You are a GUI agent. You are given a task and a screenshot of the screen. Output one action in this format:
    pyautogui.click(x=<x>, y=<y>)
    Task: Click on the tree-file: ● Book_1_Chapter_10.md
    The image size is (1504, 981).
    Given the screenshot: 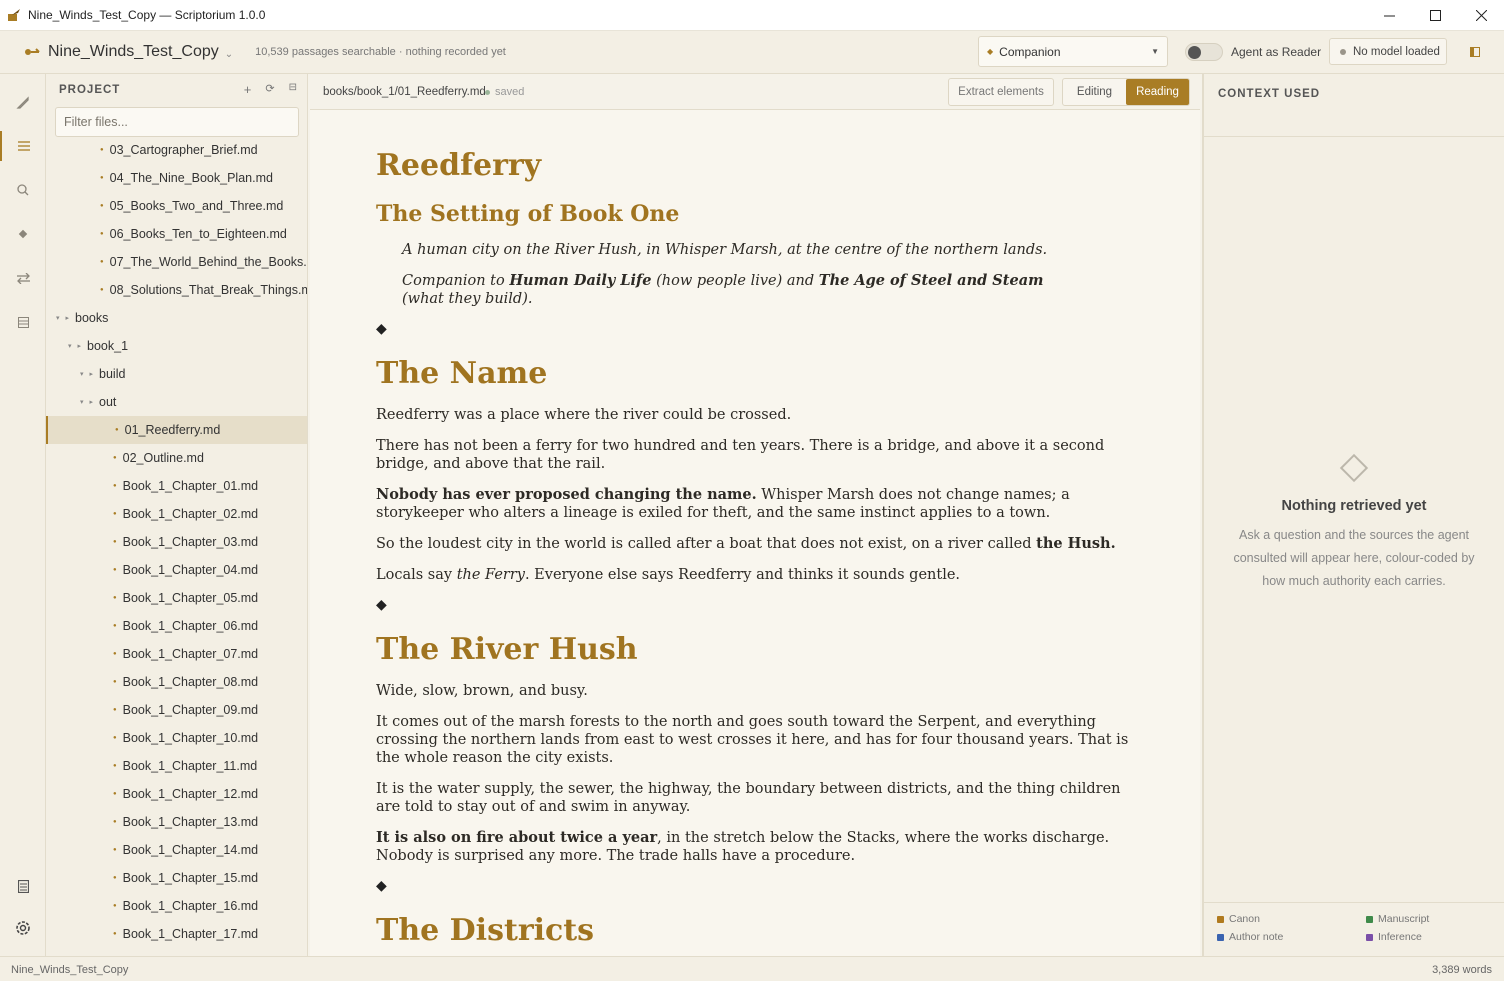 What is the action you would take?
    pyautogui.click(x=176, y=738)
    